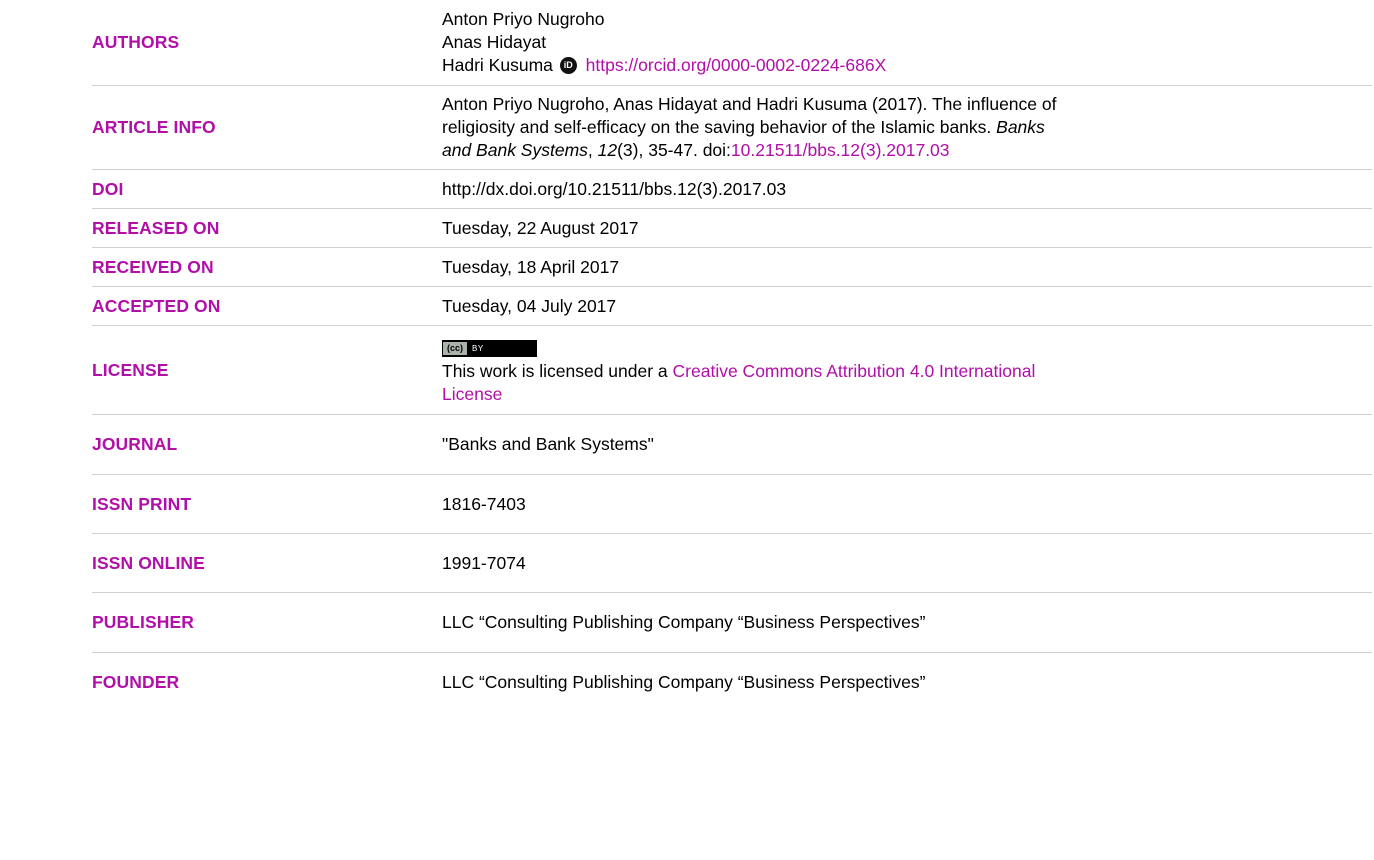 The width and height of the screenshot is (1374, 860). Describe the element at coordinates (523, 19) in the screenshot. I see `author-name: Anton Priyo Nugroho` at that location.